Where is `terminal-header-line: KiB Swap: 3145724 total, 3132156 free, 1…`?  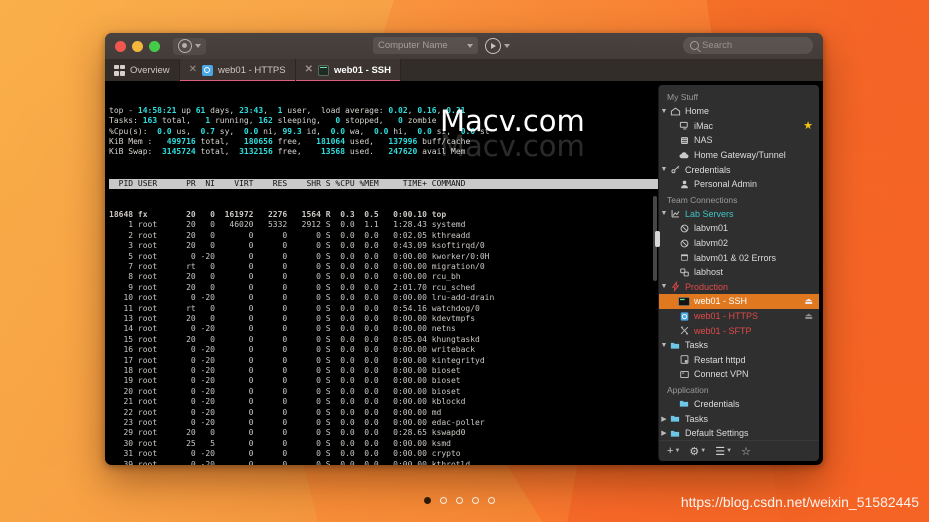
terminal-header-line: KiB Swap: 3145724 total, 3132156 free, 1… is located at coordinates (287, 152).